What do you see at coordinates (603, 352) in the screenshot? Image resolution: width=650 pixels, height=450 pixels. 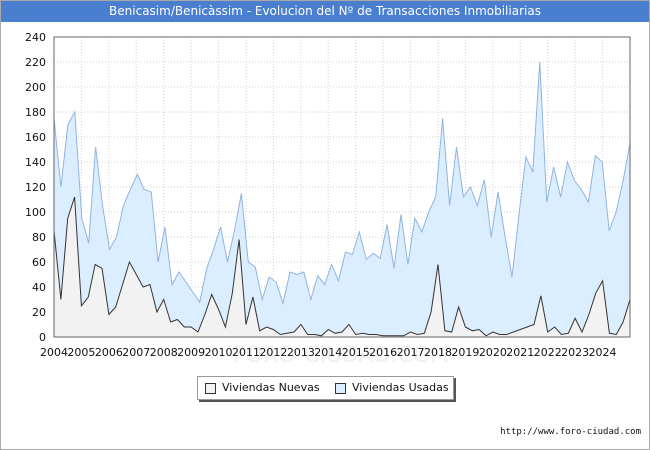 I see `x-tick-label: 2024` at bounding box center [603, 352].